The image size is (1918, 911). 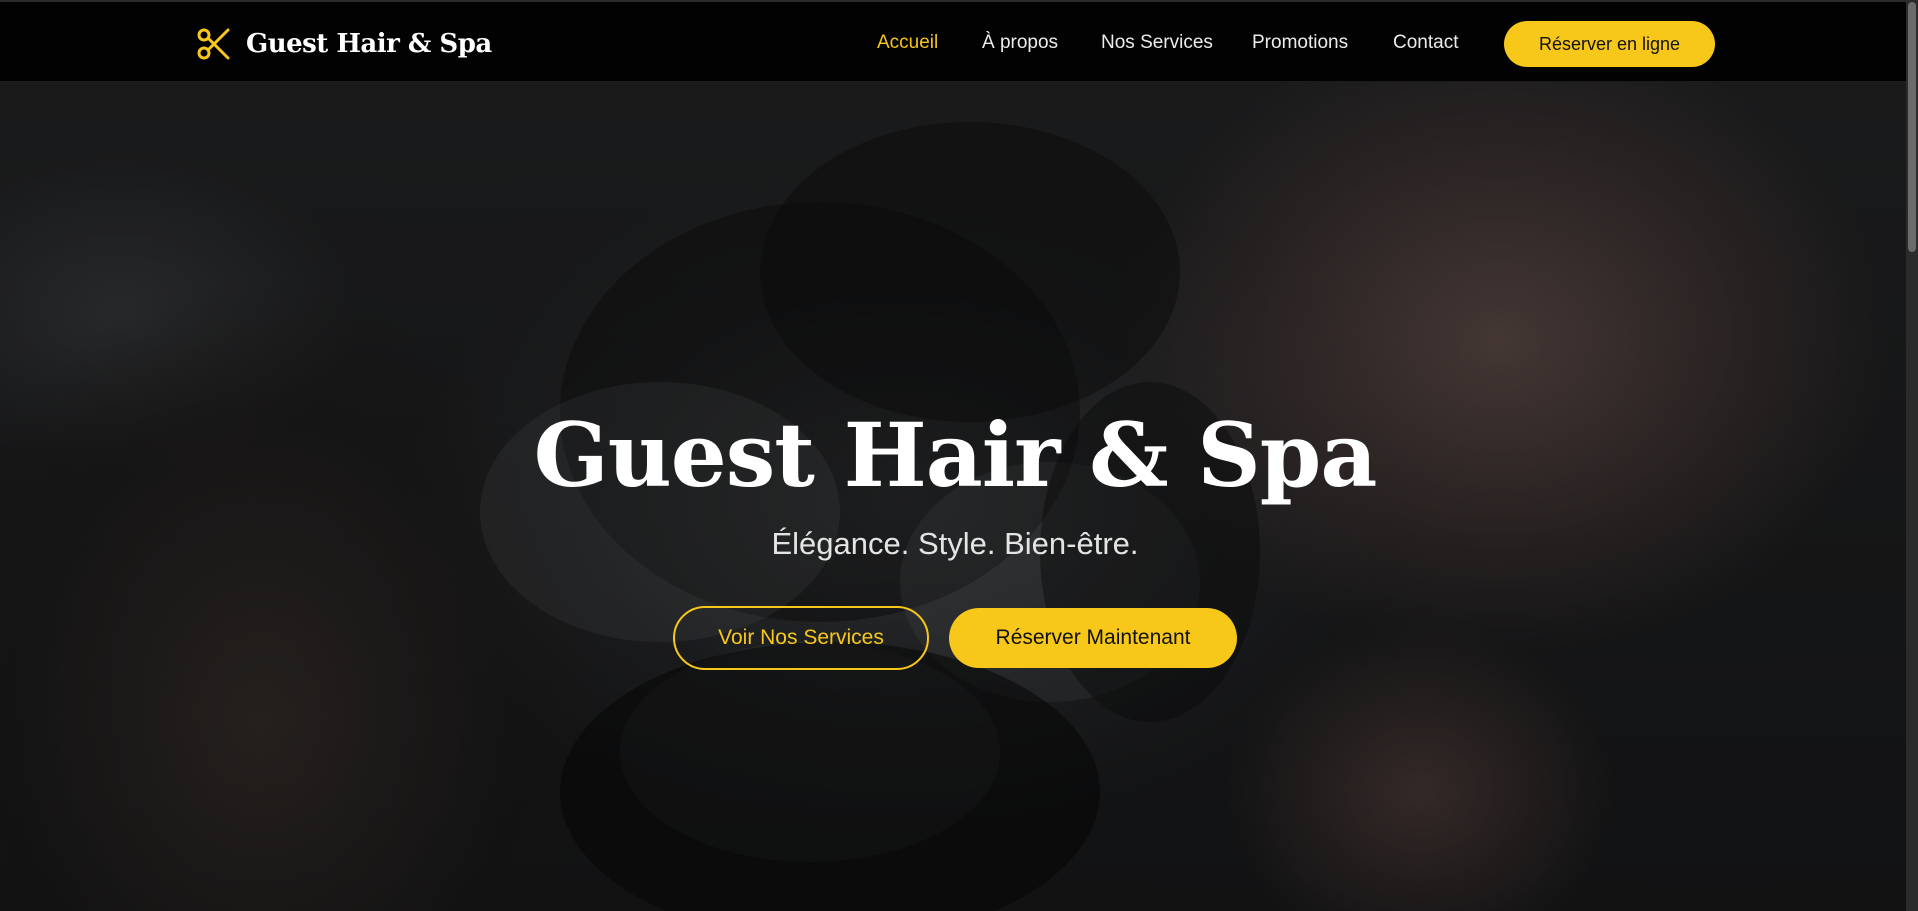 What do you see at coordinates (1912, 455) in the screenshot?
I see `page-scrollbar` at bounding box center [1912, 455].